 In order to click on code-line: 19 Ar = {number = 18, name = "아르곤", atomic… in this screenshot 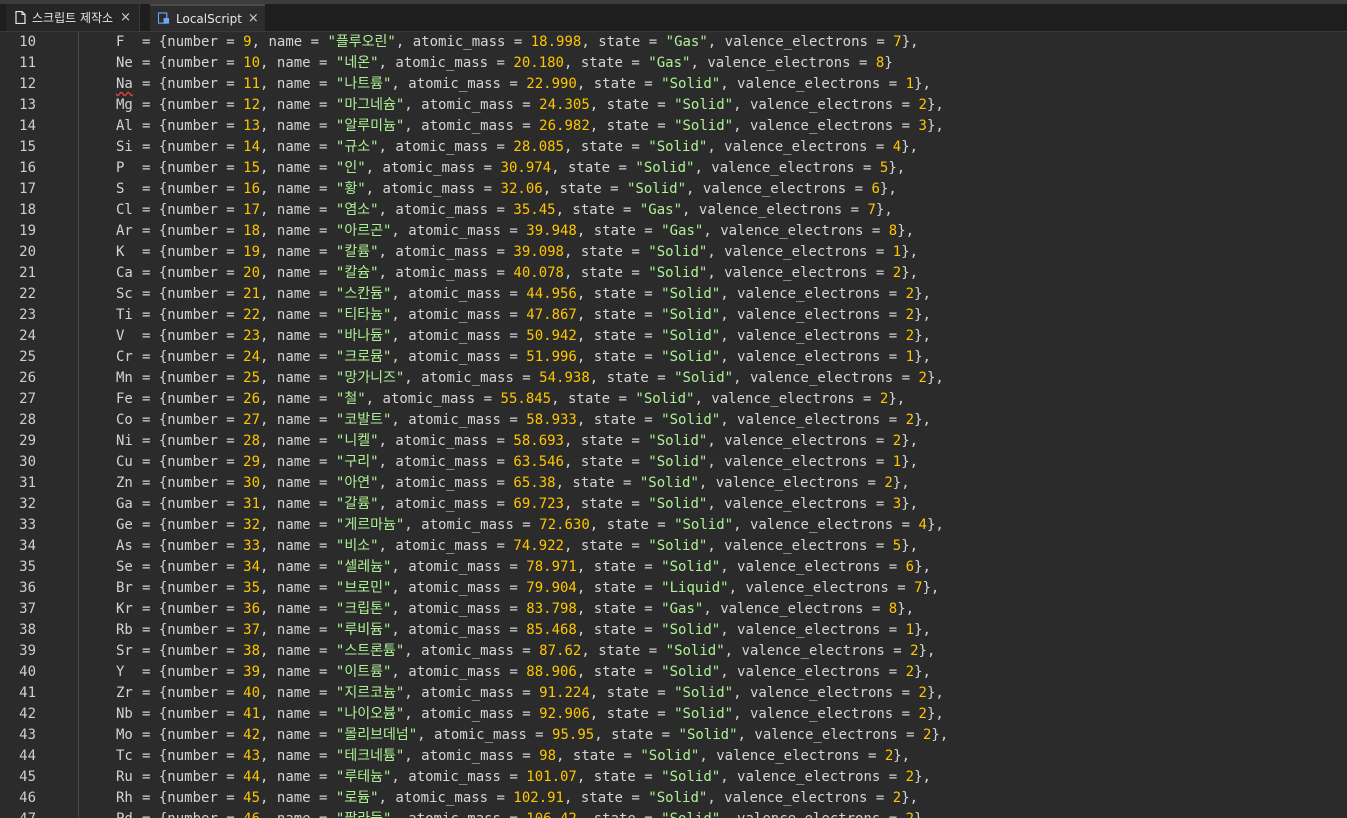, I will do `click(673, 231)`.